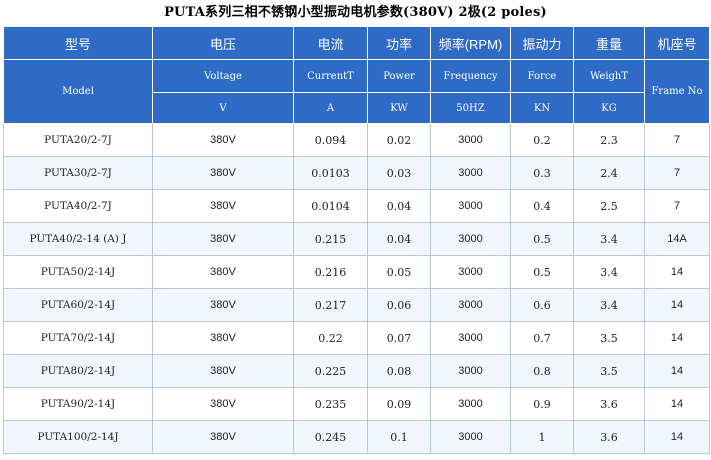 The image size is (711, 460). I want to click on header-frame-en: Frame No, so click(677, 91).